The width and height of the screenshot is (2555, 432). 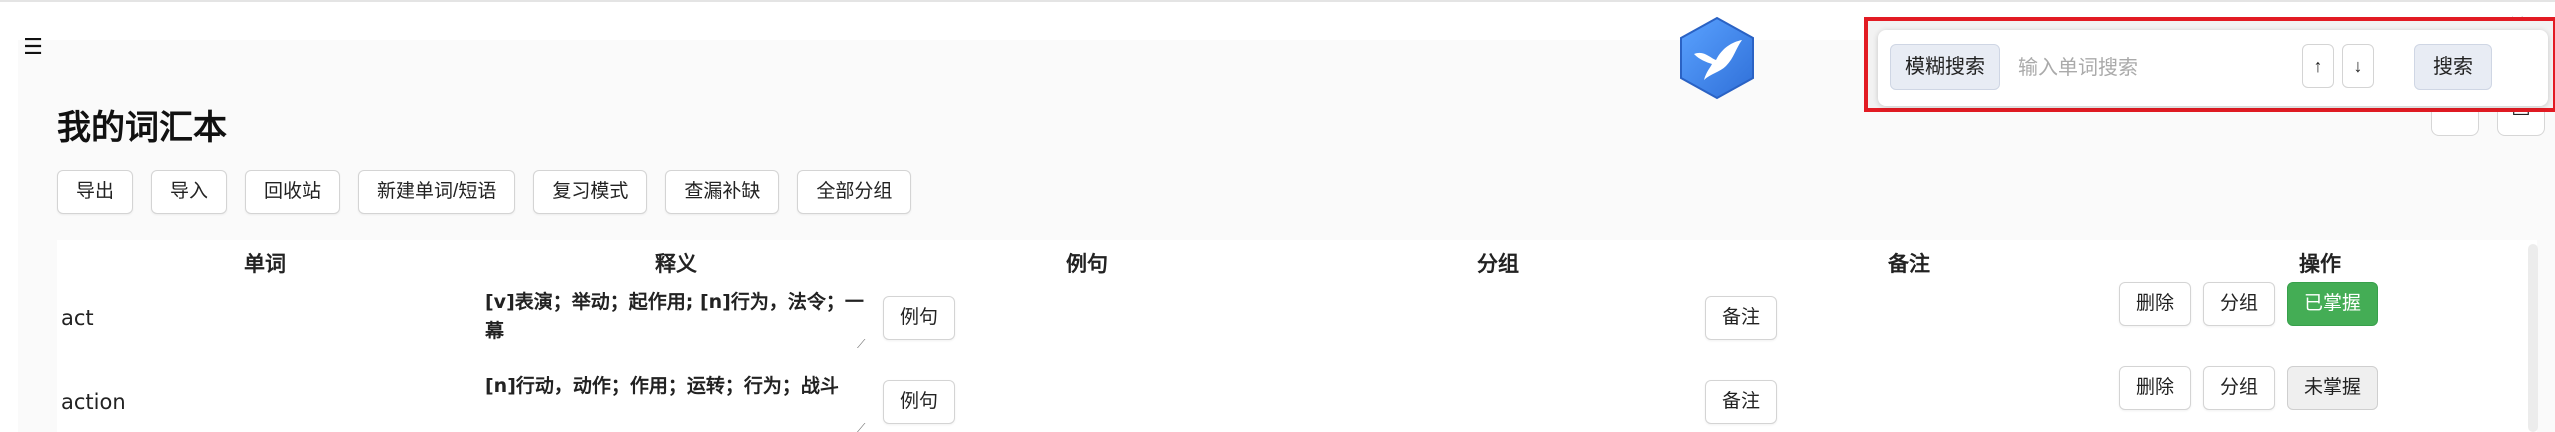 I want to click on hamburger-menu-icon: ☰, so click(x=33, y=49).